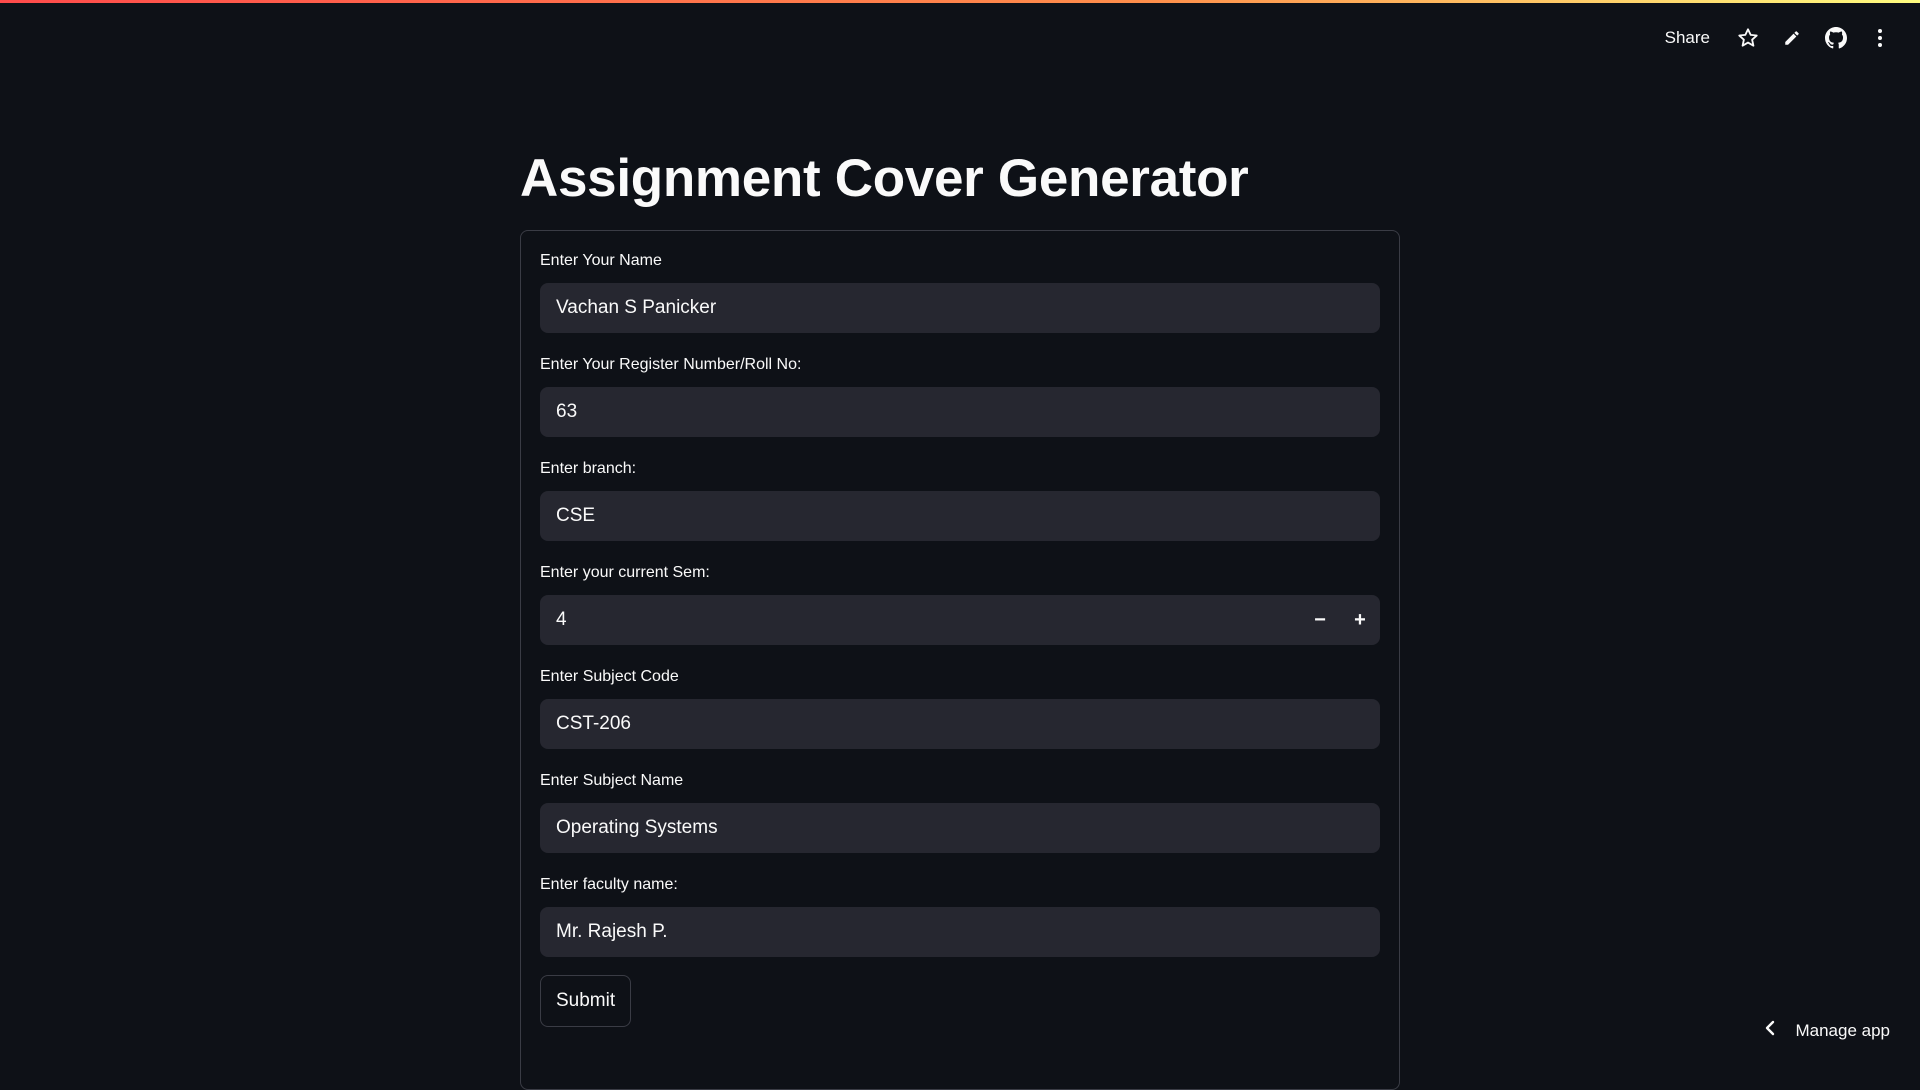  I want to click on name-field: Enter Your Name Vachan S Panicker, so click(960, 292).